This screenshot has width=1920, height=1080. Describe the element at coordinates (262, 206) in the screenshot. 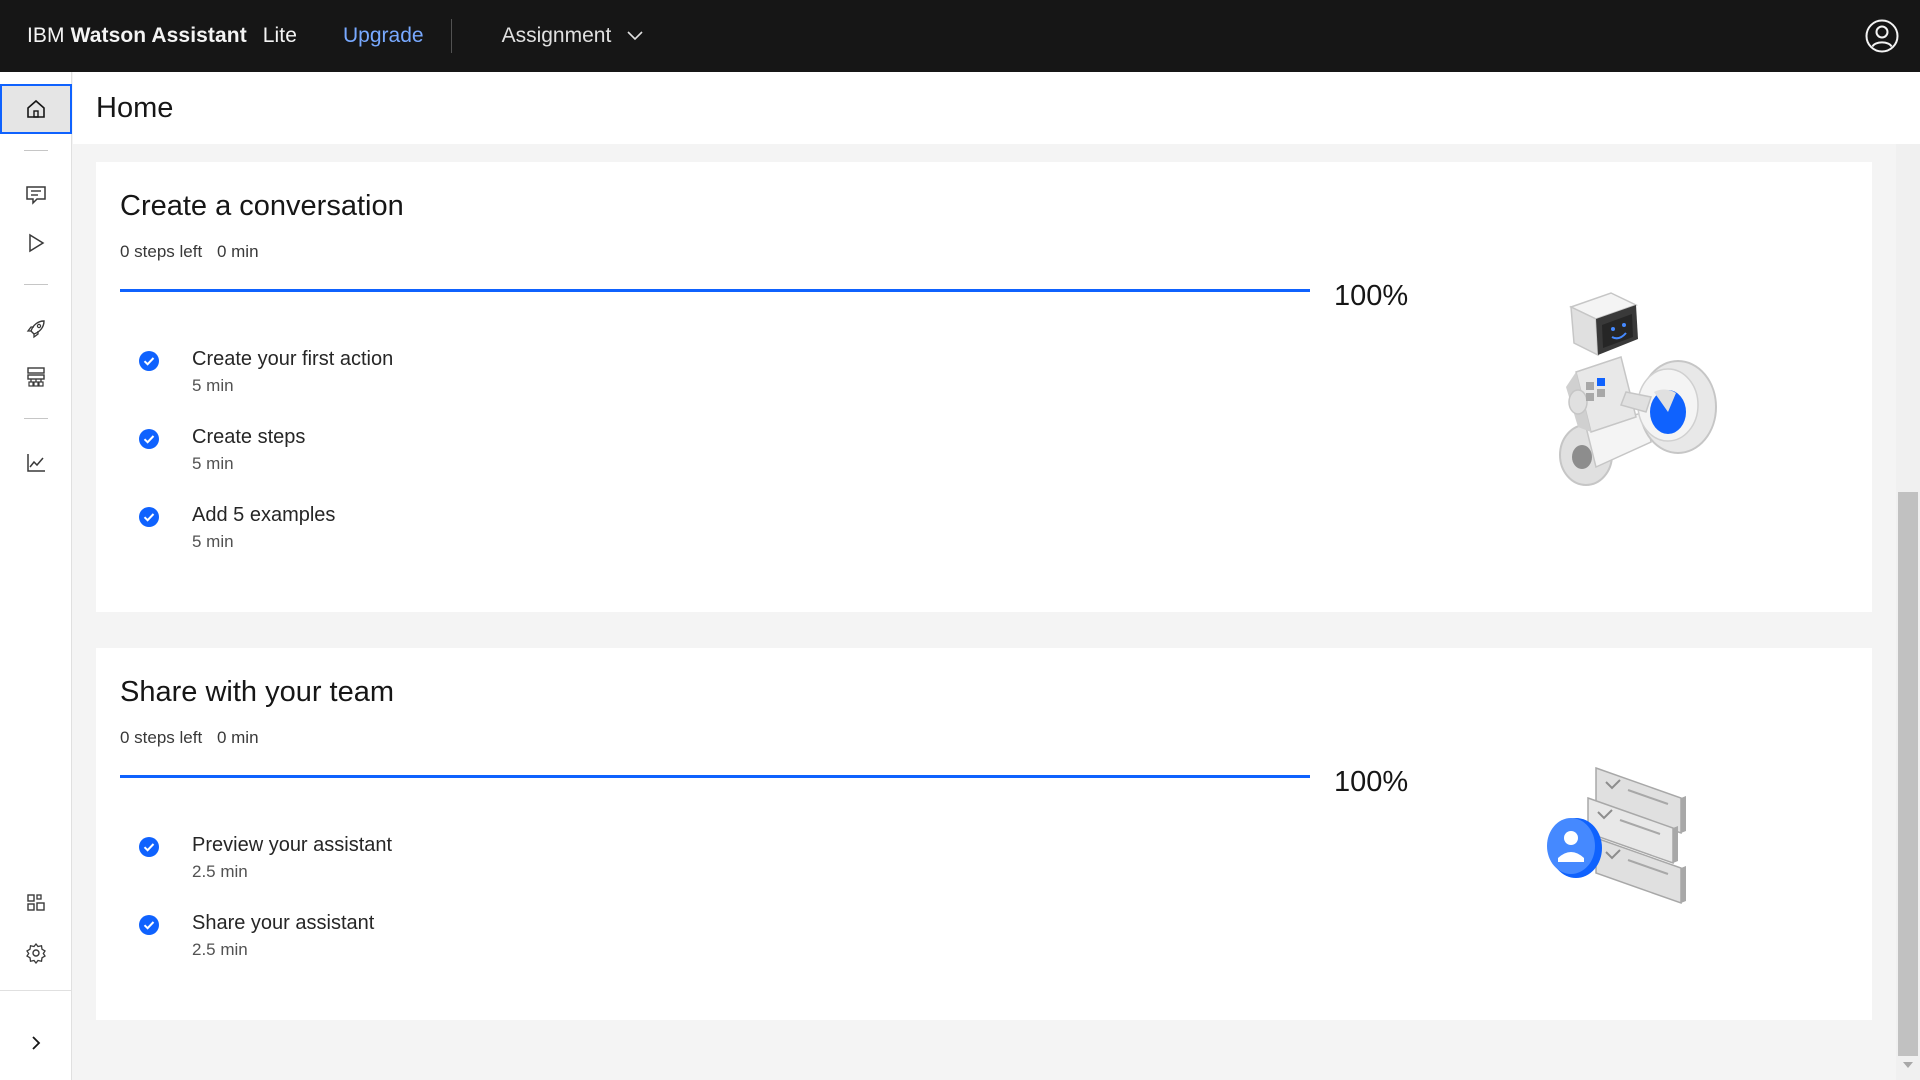

I see `card-title: Create a conversation` at that location.